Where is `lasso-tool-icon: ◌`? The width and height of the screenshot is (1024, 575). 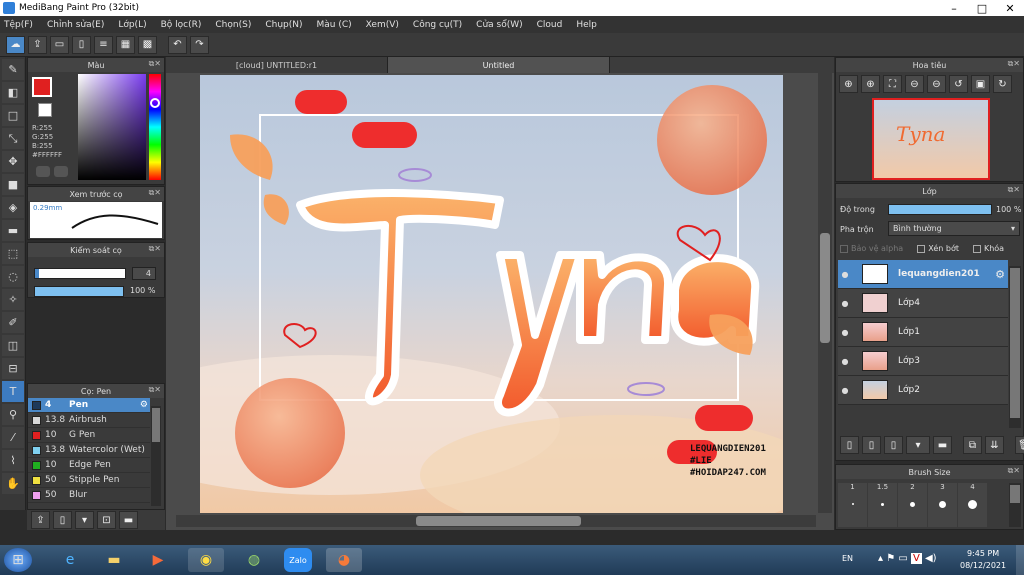 lasso-tool-icon: ◌ is located at coordinates (13, 276).